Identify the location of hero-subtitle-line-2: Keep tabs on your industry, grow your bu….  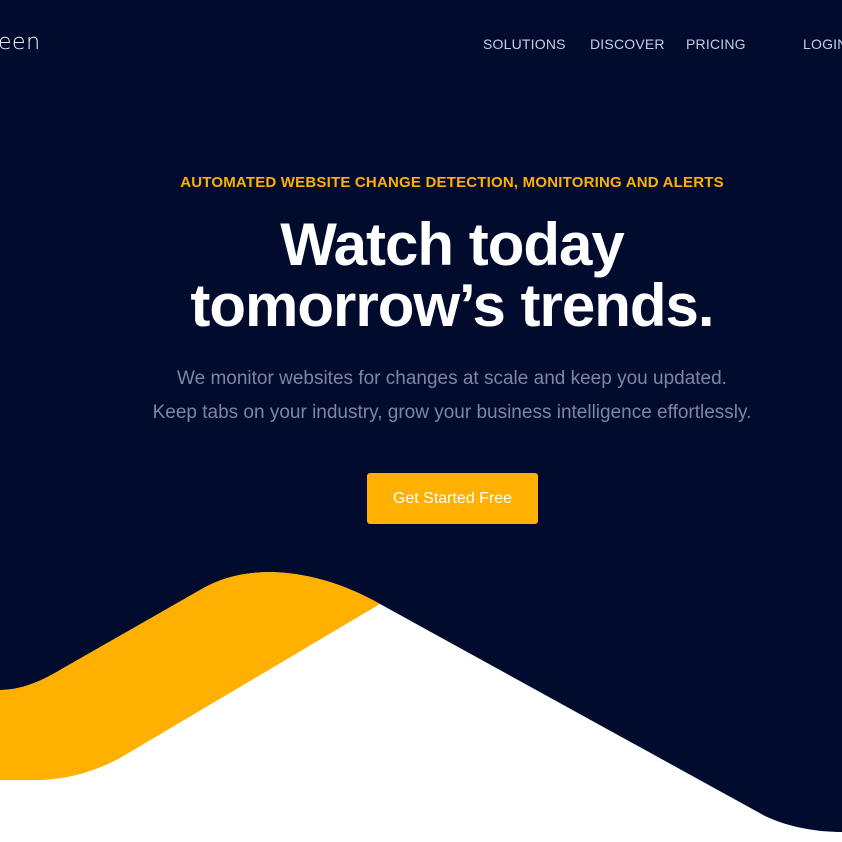
(452, 412).